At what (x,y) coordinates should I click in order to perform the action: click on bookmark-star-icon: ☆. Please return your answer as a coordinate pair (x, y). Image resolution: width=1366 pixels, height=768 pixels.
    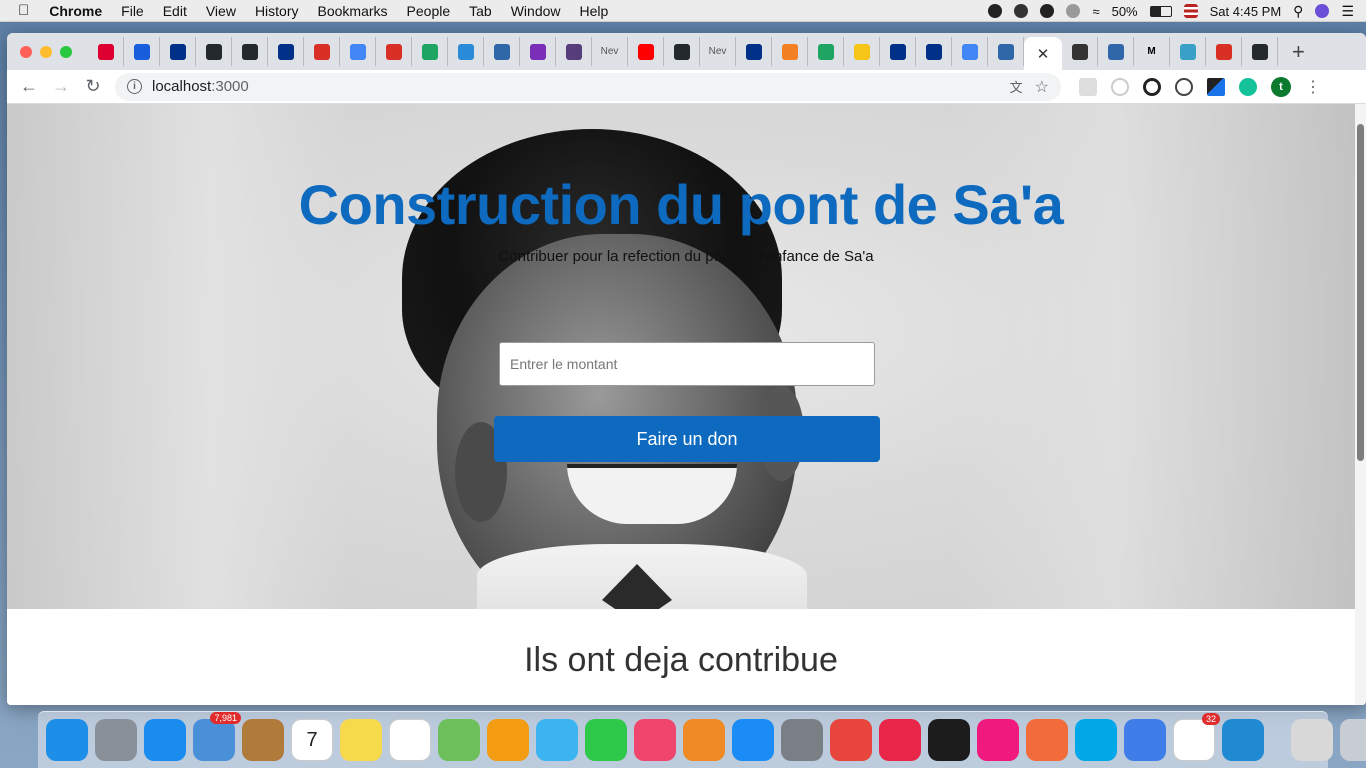
    Looking at the image, I should click on (1042, 87).